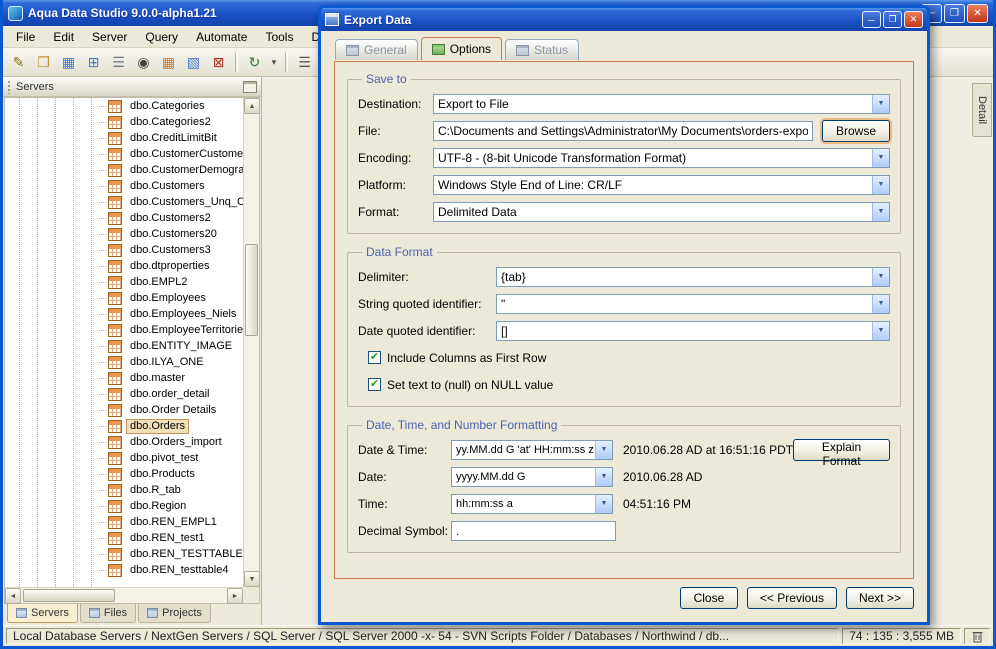  Describe the element at coordinates (624, 357) in the screenshot. I see `include-columns-checkbox: ✔ Include Columns as First Row` at that location.